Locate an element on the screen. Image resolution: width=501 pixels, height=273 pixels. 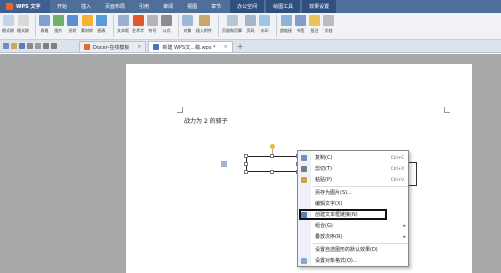
shape-icon is located at coordinates (72, 20).